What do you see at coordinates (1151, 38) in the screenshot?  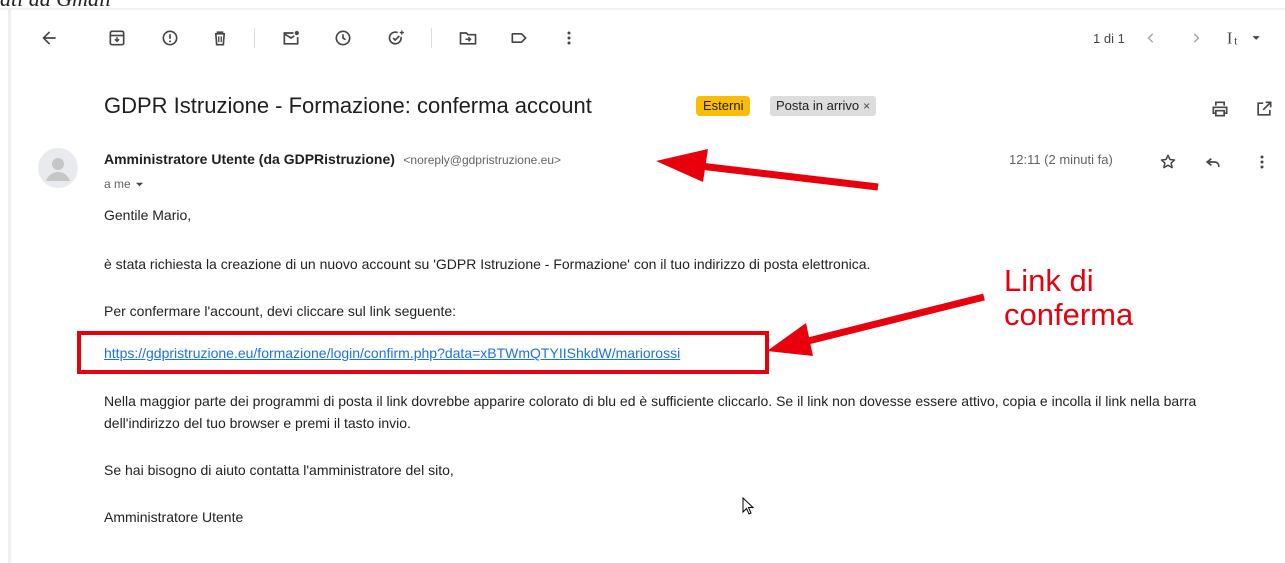 I see `newer-icon` at bounding box center [1151, 38].